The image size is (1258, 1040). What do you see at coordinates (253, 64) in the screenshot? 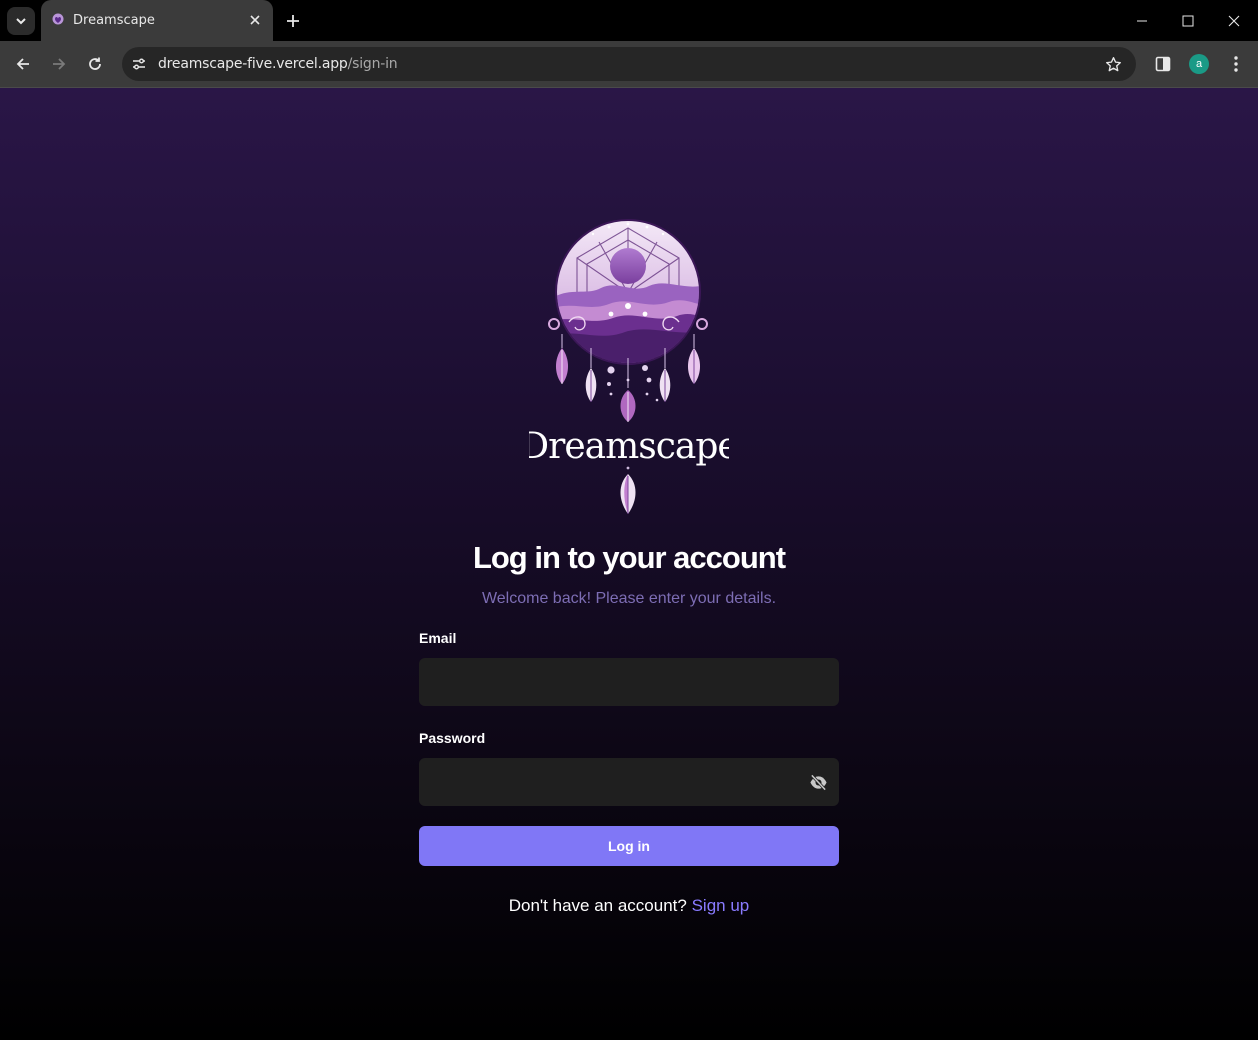
I see `url-host: dreamscape-five.vercel.app` at bounding box center [253, 64].